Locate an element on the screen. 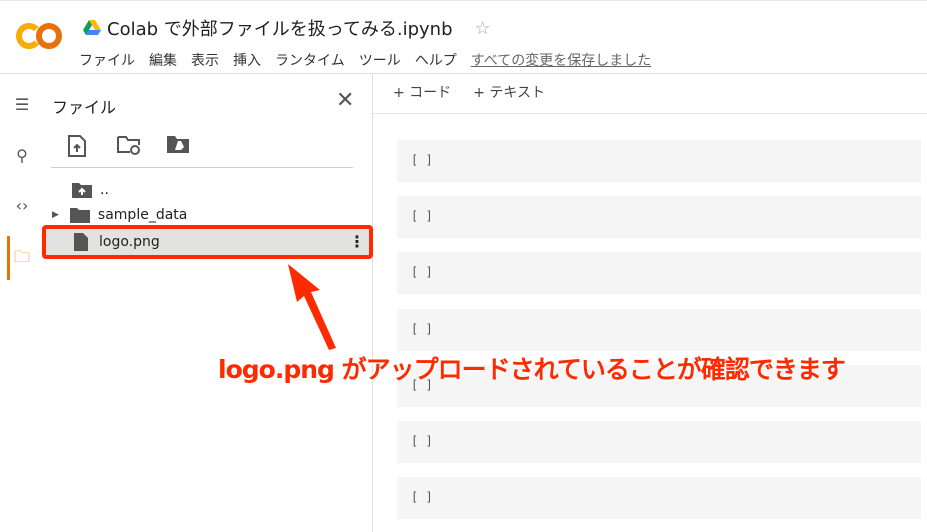 The width and height of the screenshot is (927, 532). upload-icon is located at coordinates (78, 146).